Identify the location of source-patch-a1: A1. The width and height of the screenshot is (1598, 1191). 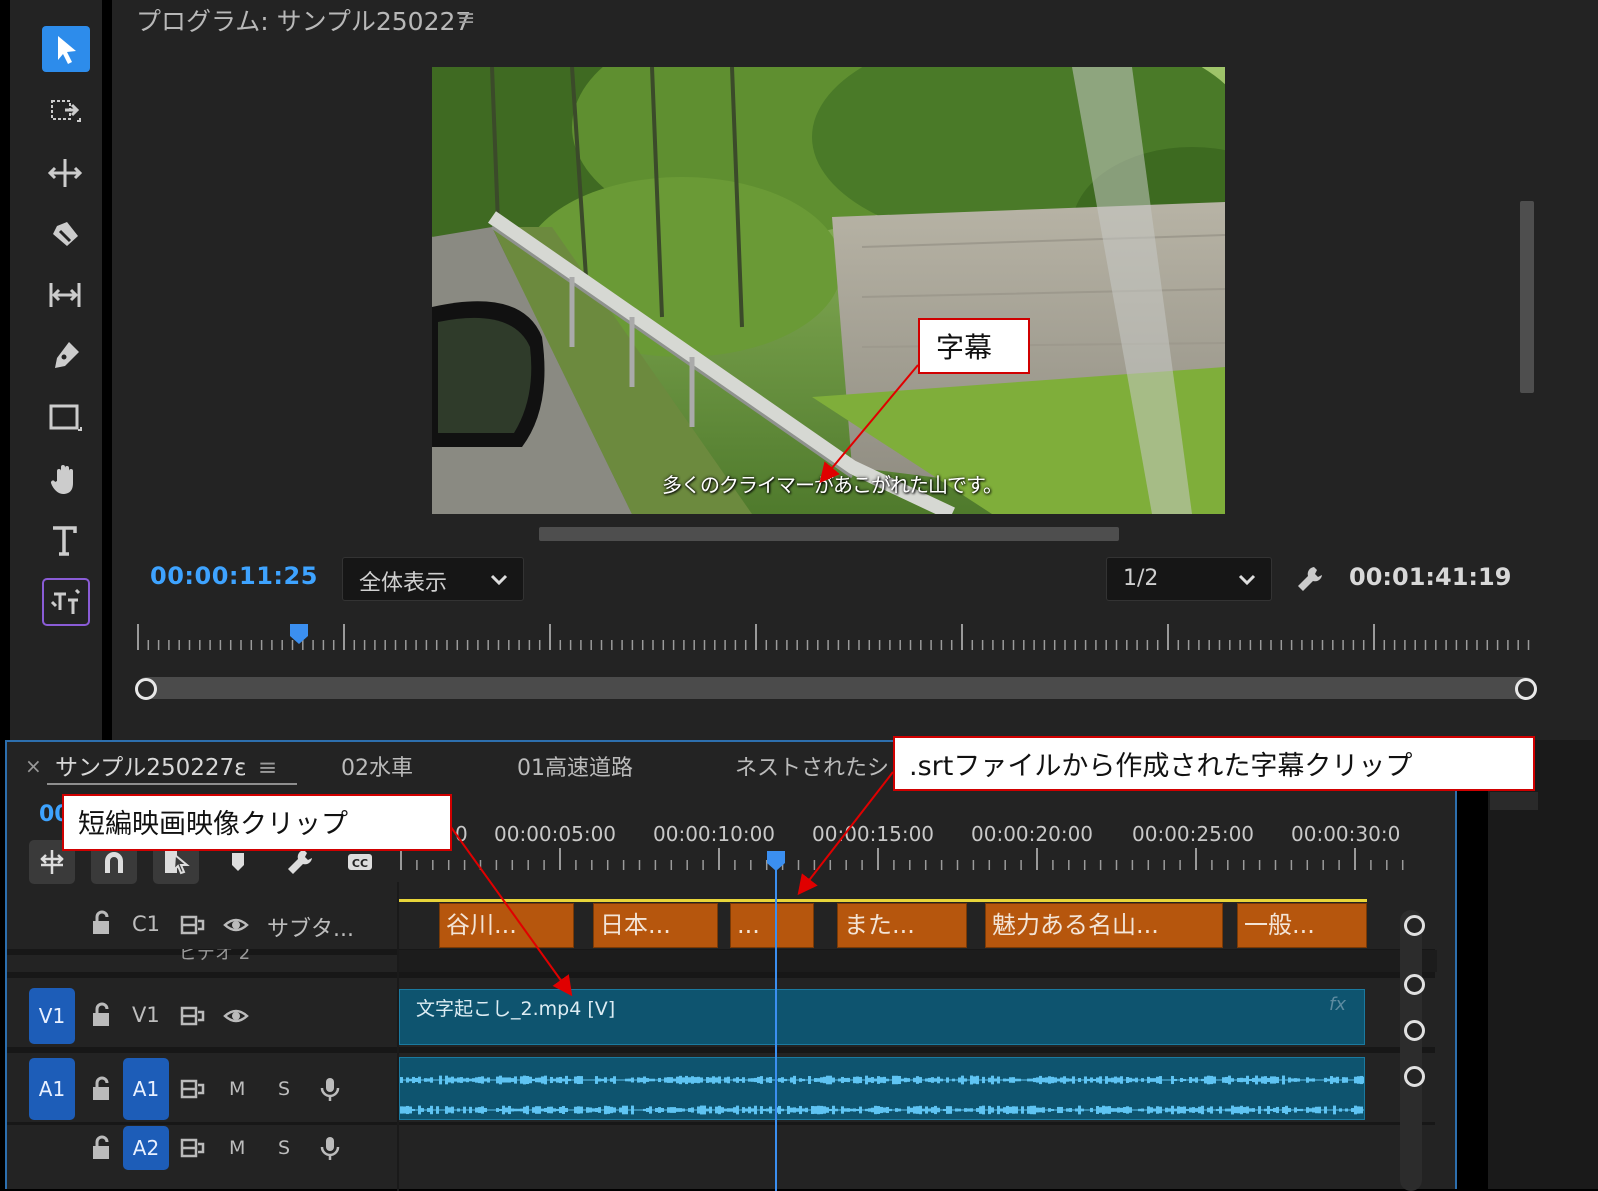
(52, 1089).